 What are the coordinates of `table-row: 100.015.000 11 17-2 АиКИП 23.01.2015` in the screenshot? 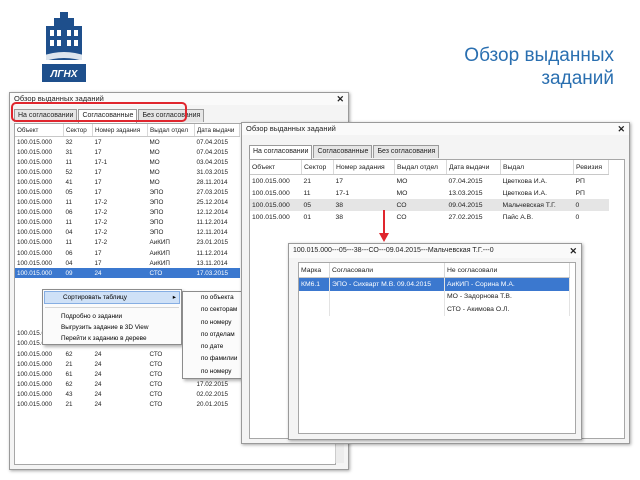 It's located at (129, 243).